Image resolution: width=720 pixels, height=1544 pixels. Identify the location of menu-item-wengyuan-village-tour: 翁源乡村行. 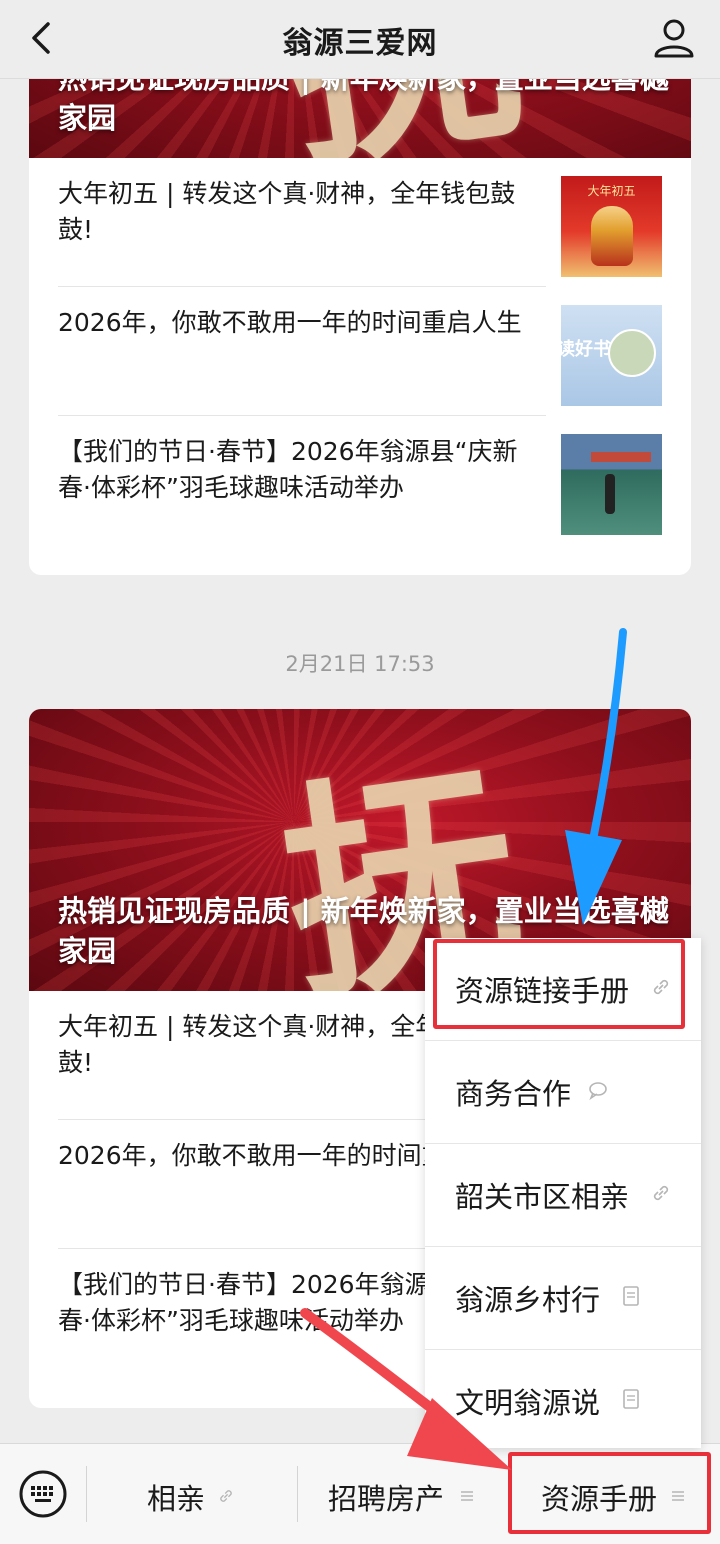
(563, 1298).